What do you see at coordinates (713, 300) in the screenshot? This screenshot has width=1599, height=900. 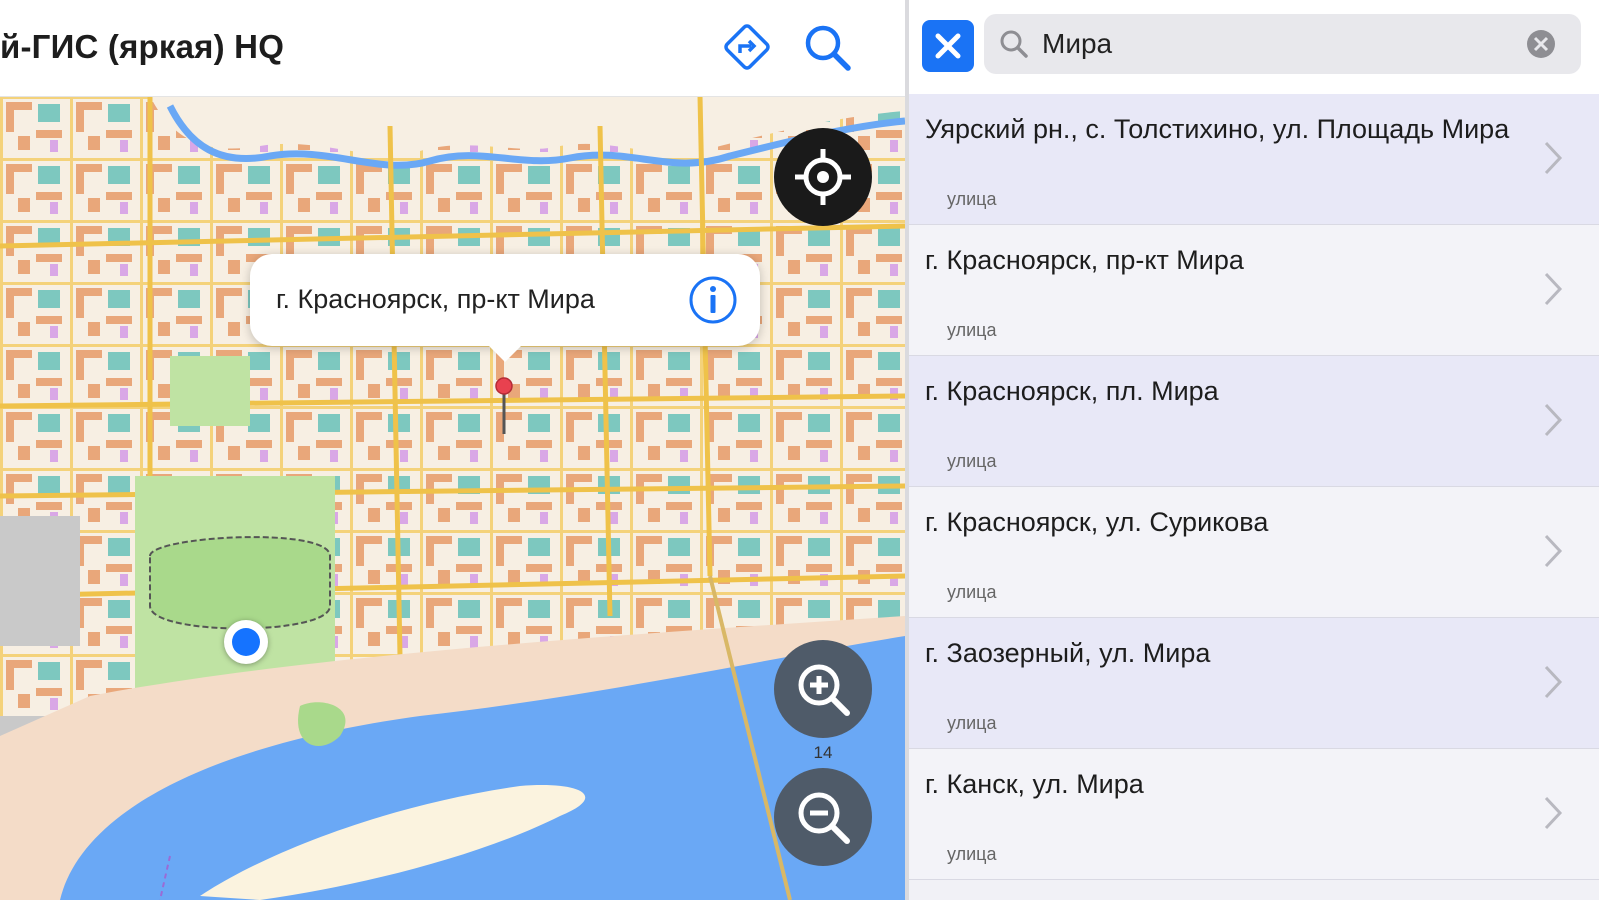 I see `info-icon` at bounding box center [713, 300].